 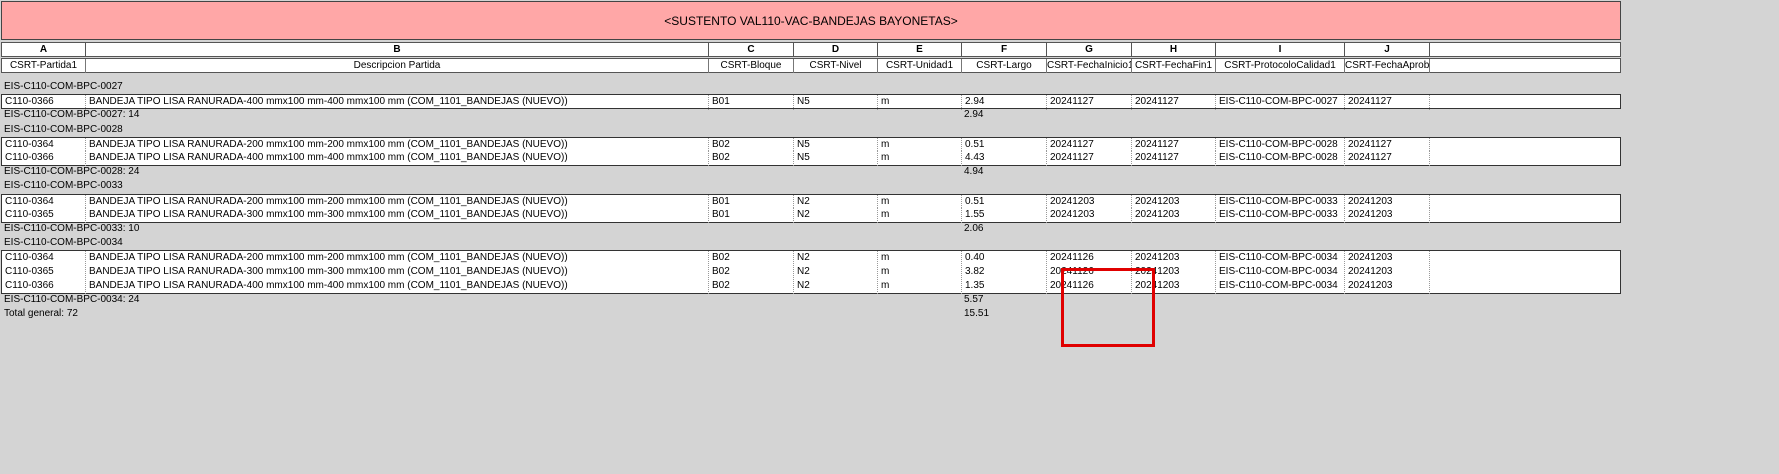 What do you see at coordinates (201, 172) in the screenshot?
I see `subtotal-label: EIS-C110-COM-BPC-0028: 24` at bounding box center [201, 172].